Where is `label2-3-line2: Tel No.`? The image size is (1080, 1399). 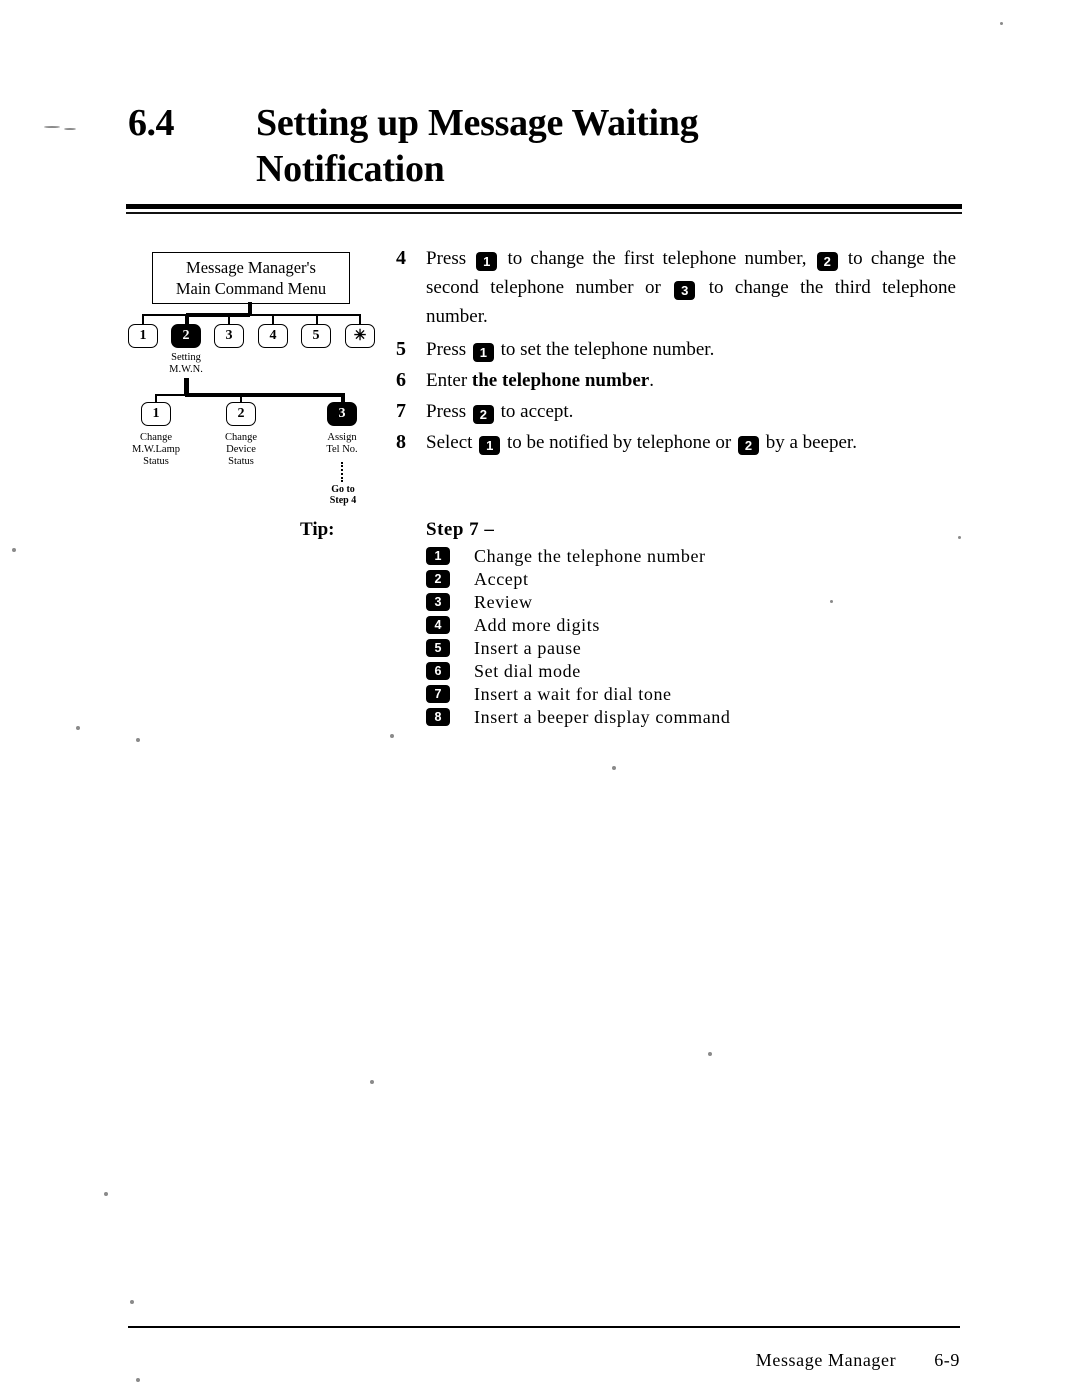
label2-3-line2: Tel No. is located at coordinates (342, 449).